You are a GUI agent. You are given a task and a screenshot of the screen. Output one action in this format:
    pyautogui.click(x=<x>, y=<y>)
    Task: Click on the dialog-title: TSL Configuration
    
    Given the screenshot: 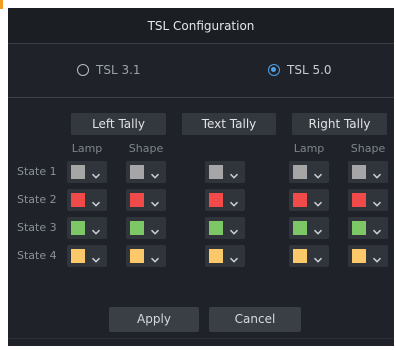 What is the action you would take?
    pyautogui.click(x=201, y=26)
    